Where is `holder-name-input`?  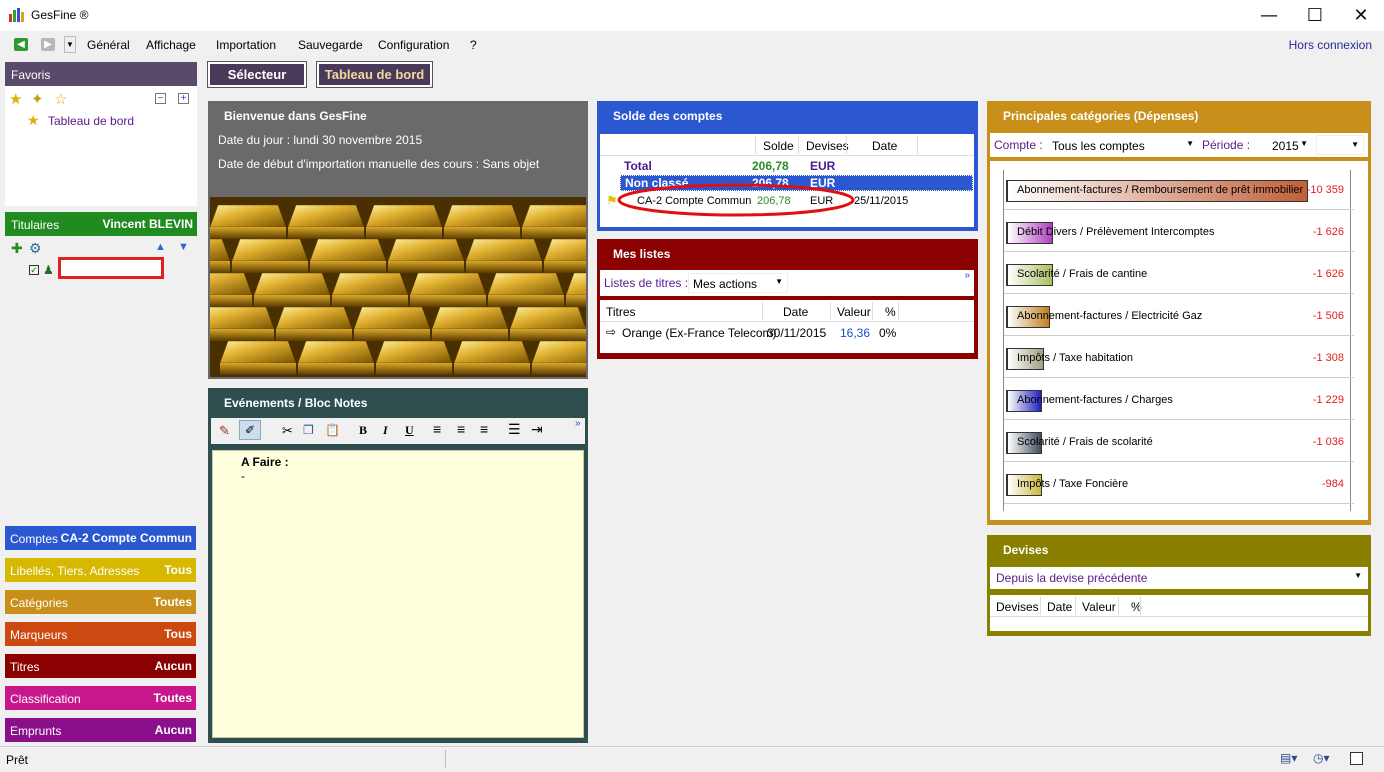
holder-name-input is located at coordinates (111, 268).